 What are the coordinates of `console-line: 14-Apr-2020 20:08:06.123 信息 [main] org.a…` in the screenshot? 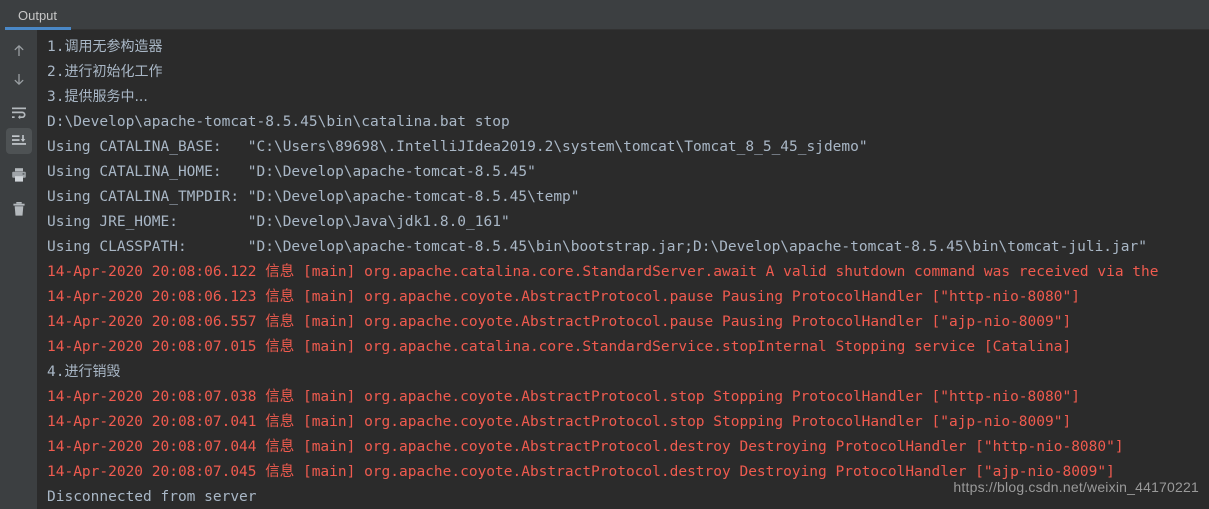 It's located at (563, 297).